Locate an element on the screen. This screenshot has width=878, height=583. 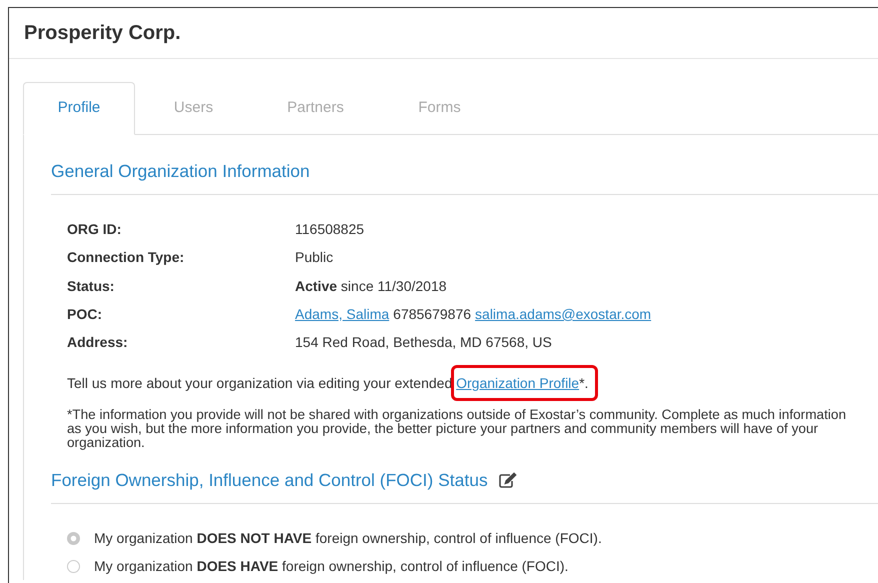
field-label: POC: is located at coordinates (85, 314).